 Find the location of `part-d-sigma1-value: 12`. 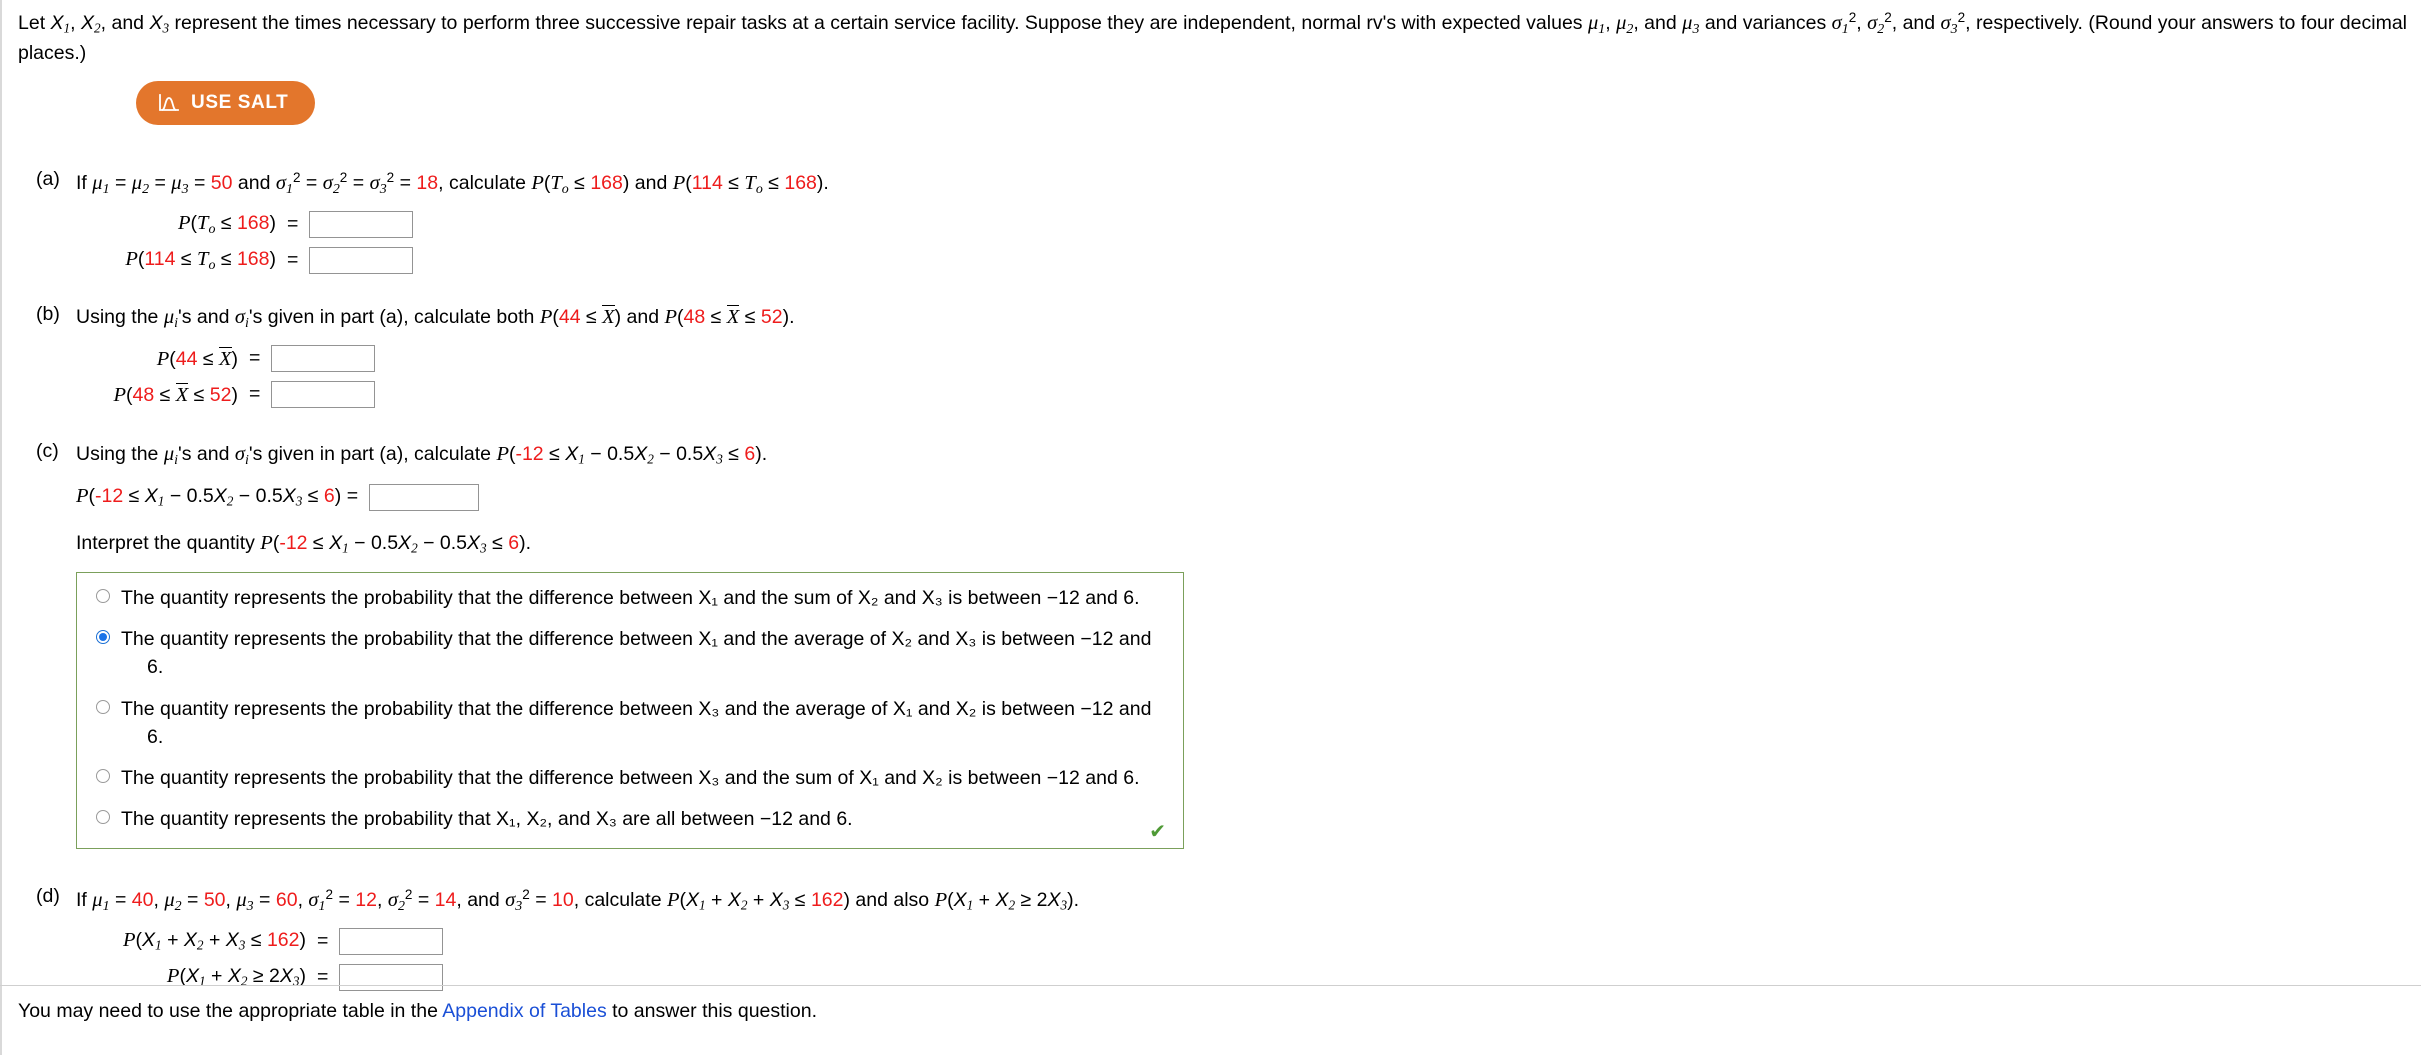

part-d-sigma1-value: 12 is located at coordinates (366, 900).